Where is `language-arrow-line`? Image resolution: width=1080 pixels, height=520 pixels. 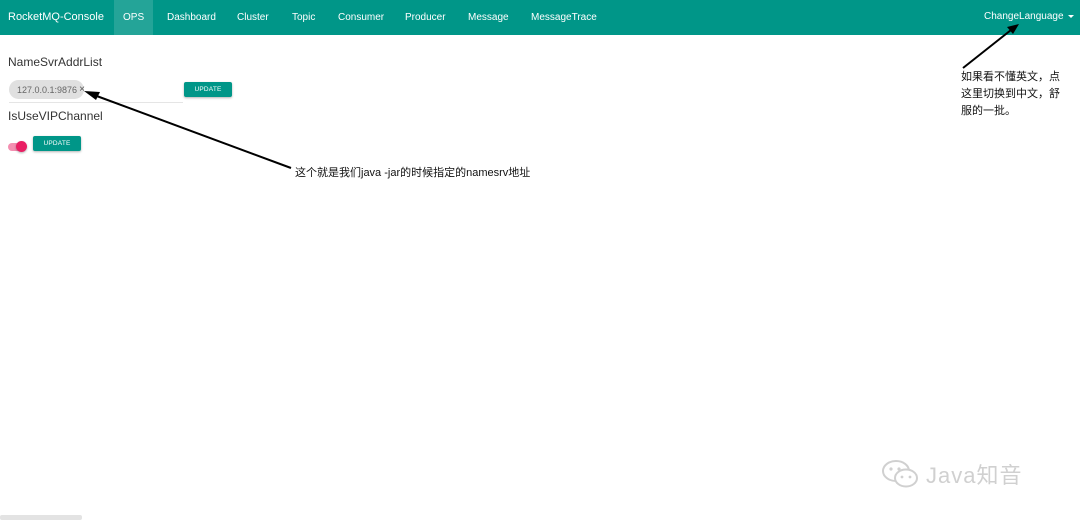
language-arrow-line is located at coordinates (987, 49).